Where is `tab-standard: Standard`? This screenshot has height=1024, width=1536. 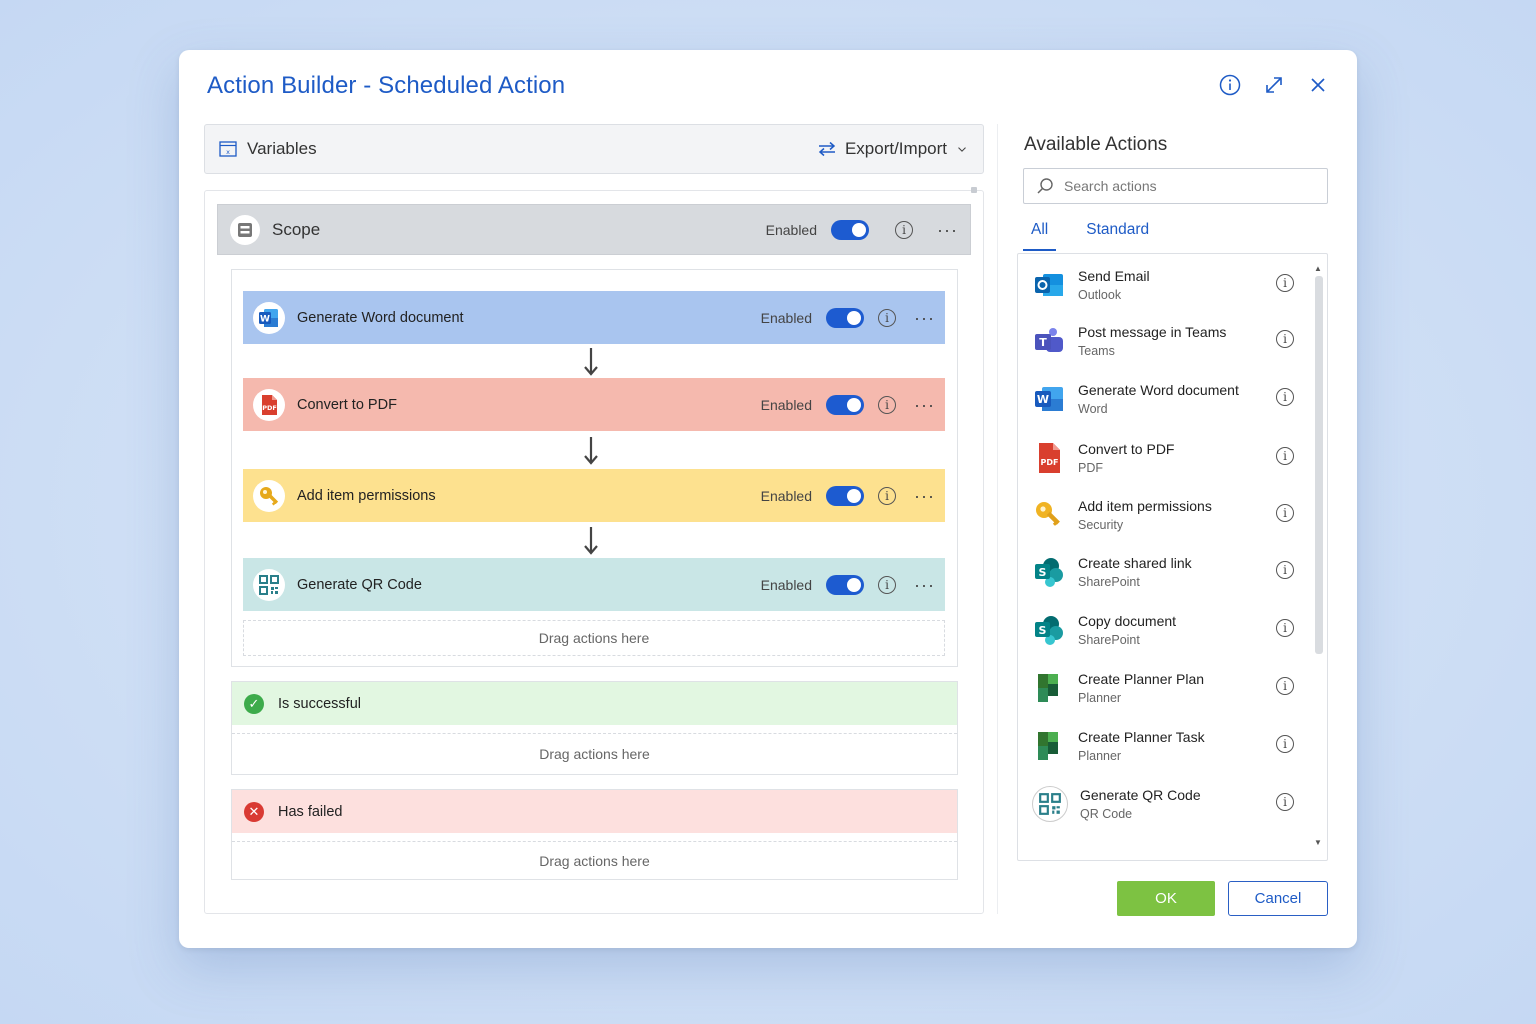
tab-standard: Standard is located at coordinates (1117, 234).